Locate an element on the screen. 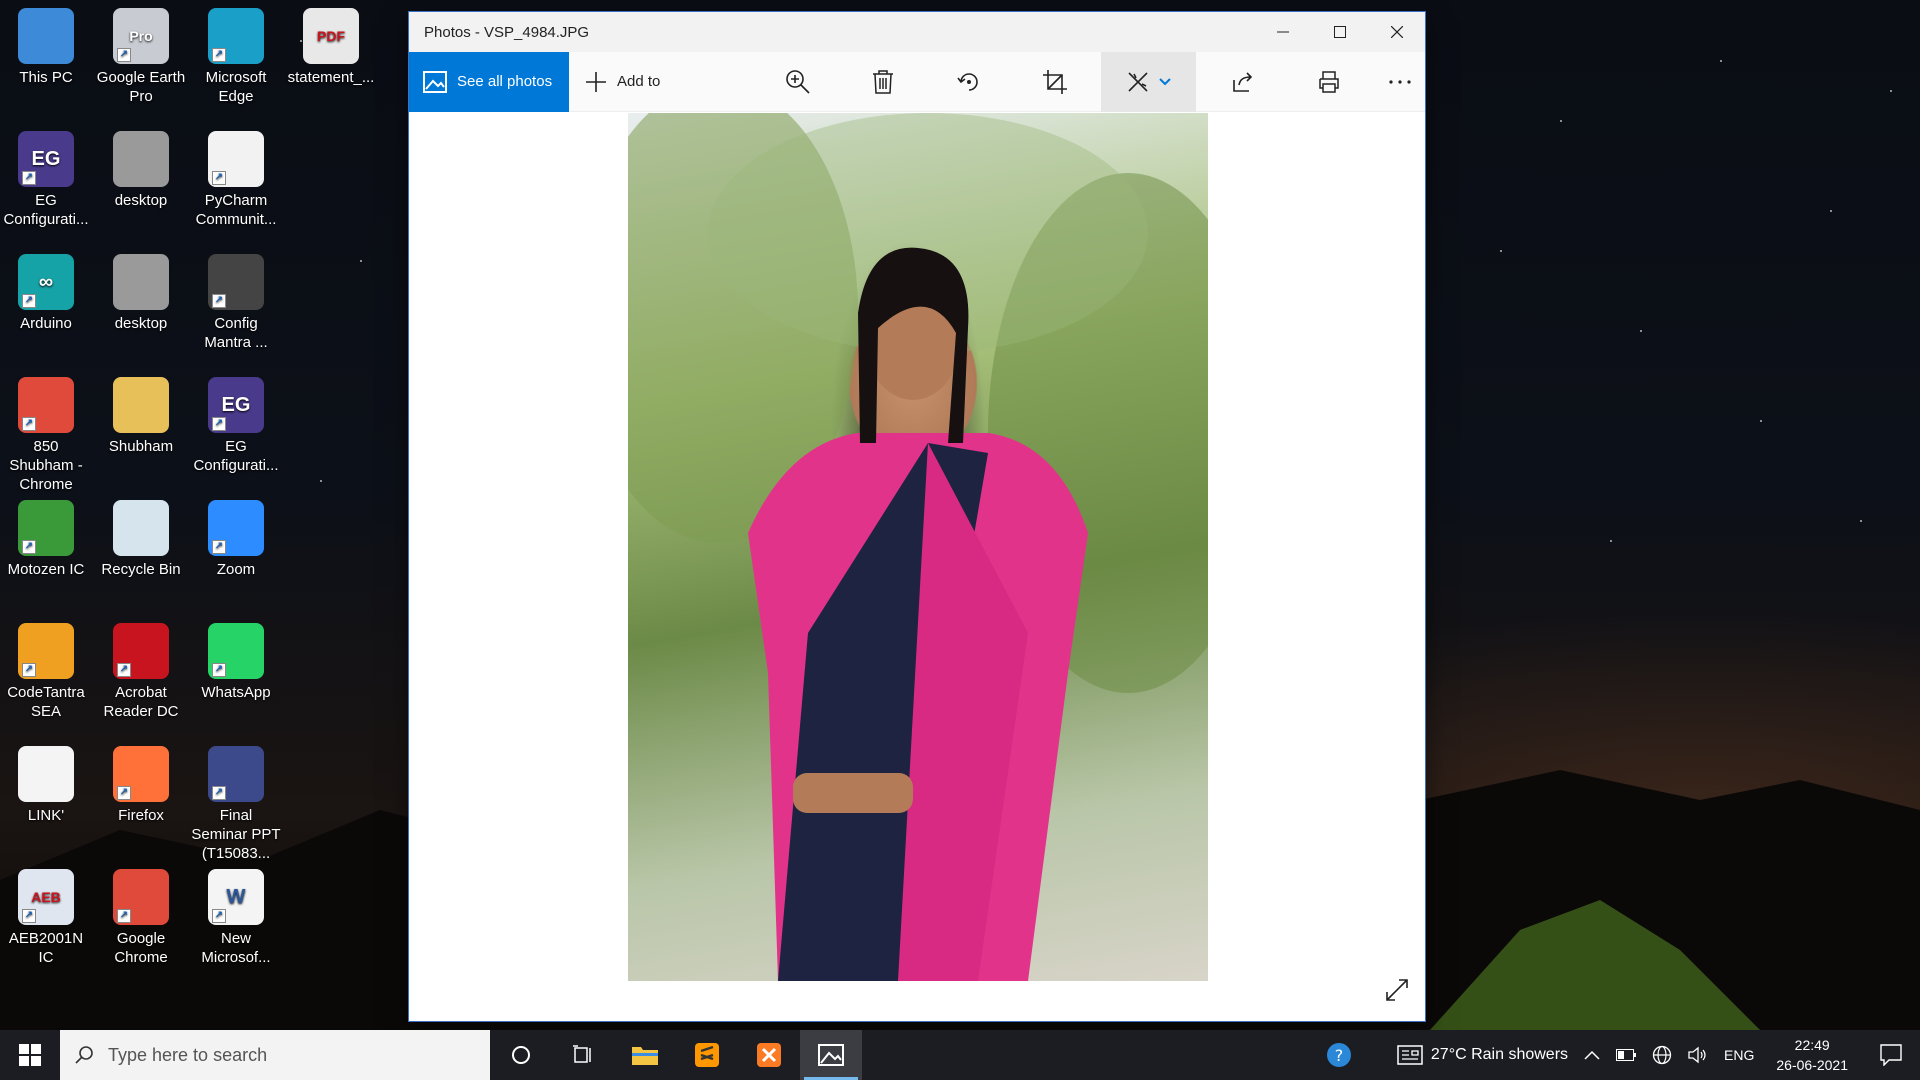  start-button is located at coordinates (30, 1055).